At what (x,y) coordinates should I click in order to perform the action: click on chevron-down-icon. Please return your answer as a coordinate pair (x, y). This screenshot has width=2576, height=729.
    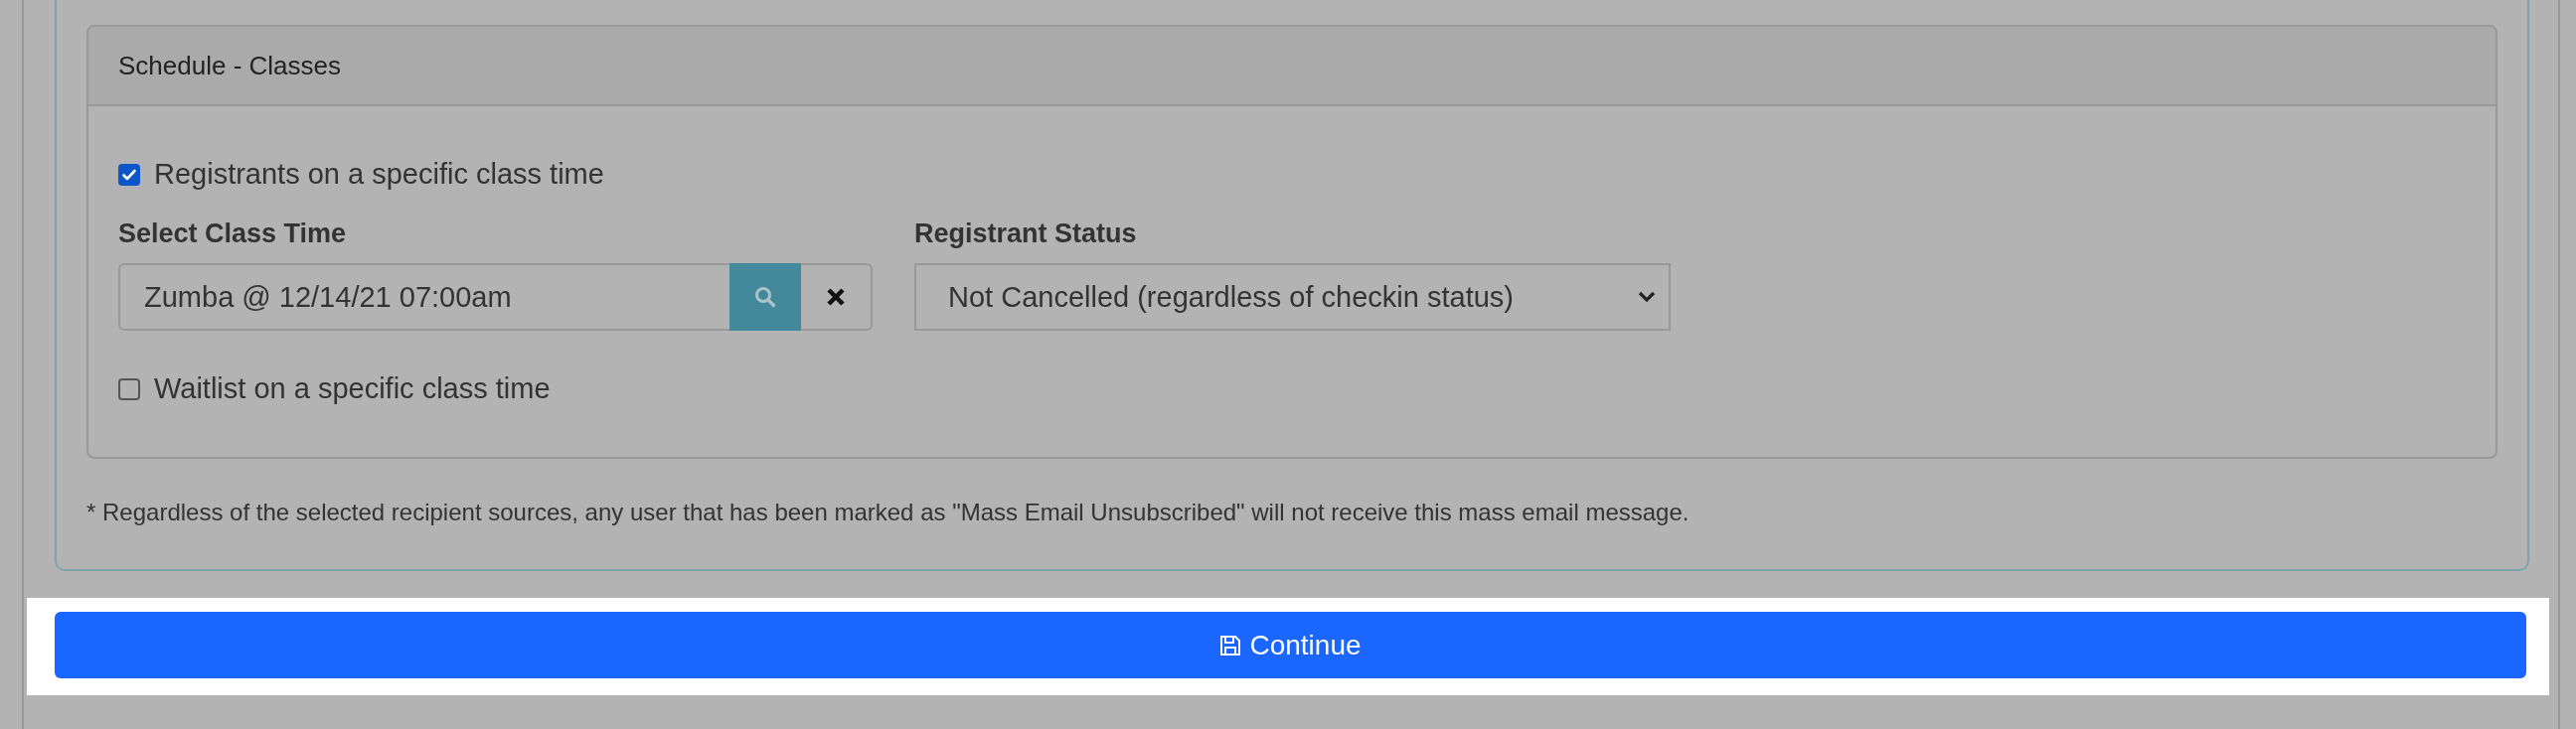
    Looking at the image, I should click on (1647, 297).